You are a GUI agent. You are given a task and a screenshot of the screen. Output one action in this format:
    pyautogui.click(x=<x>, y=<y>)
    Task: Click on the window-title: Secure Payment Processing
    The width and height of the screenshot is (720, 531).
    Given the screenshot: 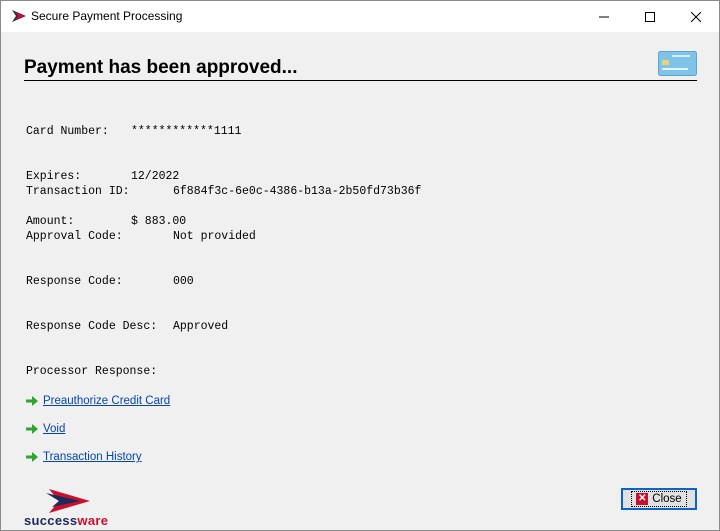 What is the action you would take?
    pyautogui.click(x=107, y=16)
    